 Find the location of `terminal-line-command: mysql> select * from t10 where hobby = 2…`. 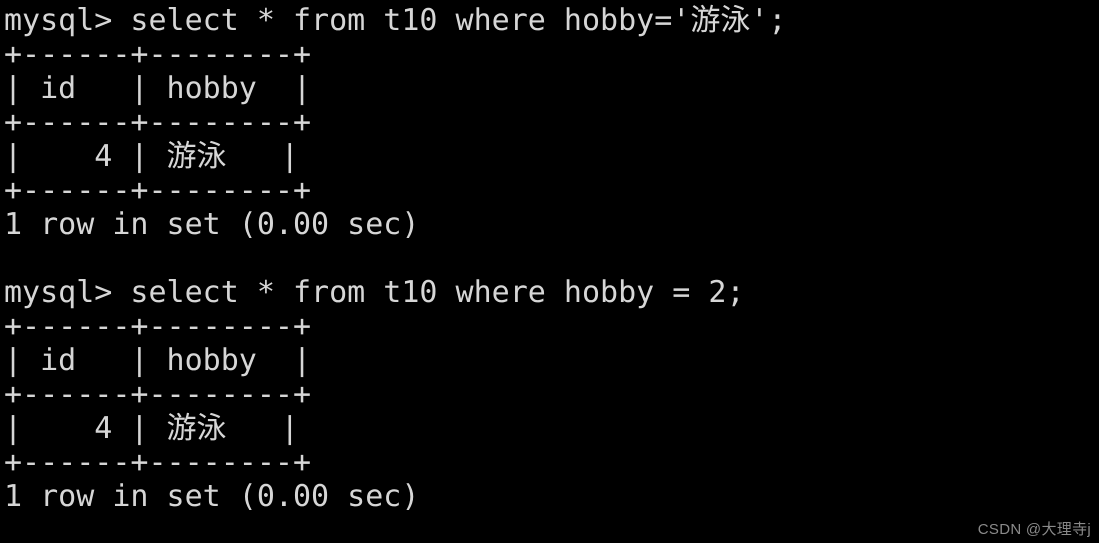

terminal-line-command: mysql> select * from t10 where hobby = 2… is located at coordinates (374, 292).